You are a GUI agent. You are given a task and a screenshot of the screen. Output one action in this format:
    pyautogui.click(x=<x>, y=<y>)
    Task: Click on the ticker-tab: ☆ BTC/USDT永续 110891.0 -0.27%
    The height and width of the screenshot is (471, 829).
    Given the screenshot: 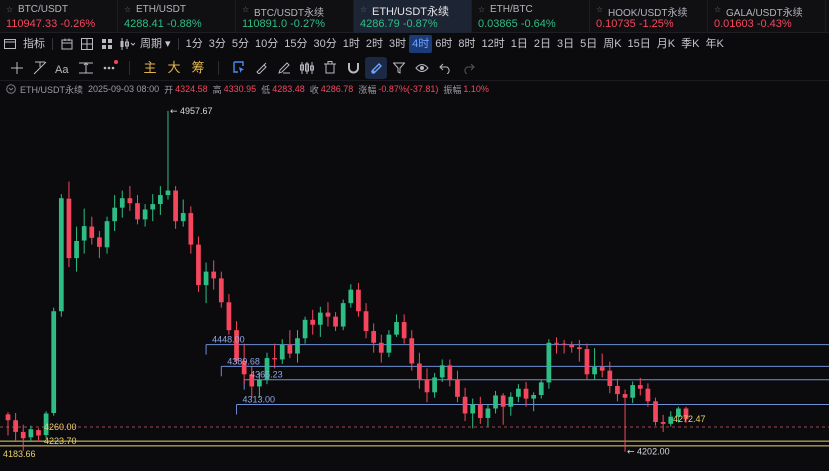 What is the action you would take?
    pyautogui.click(x=295, y=16)
    